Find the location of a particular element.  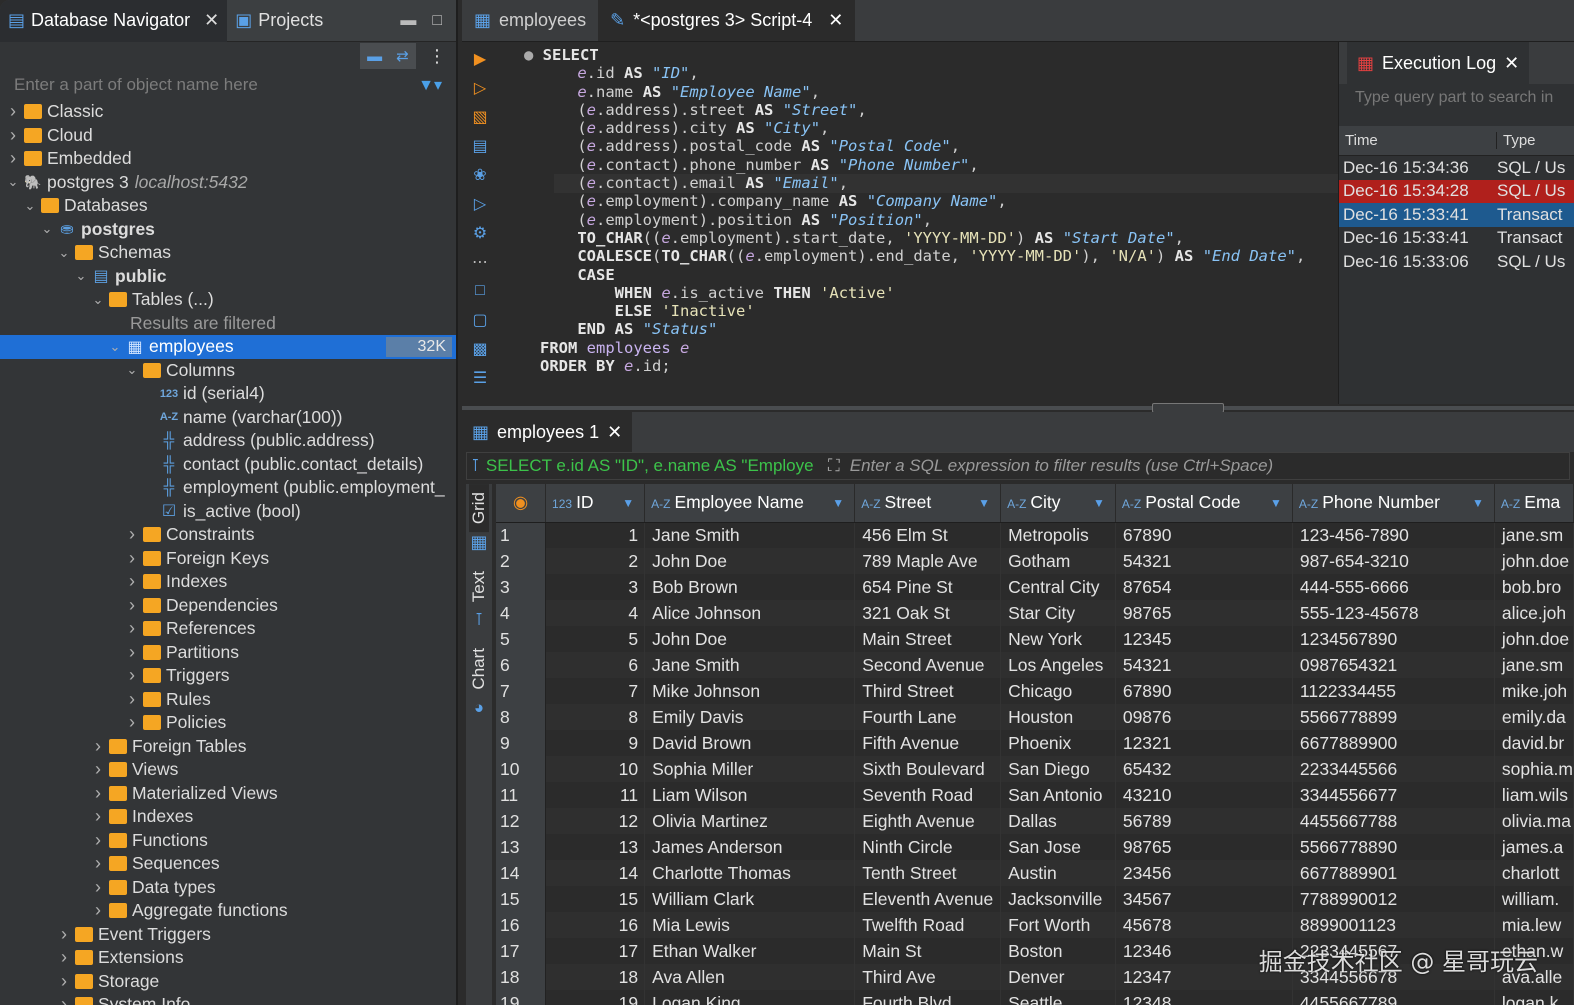

tree-node: ☑ is_active (bool) is located at coordinates (228, 512).